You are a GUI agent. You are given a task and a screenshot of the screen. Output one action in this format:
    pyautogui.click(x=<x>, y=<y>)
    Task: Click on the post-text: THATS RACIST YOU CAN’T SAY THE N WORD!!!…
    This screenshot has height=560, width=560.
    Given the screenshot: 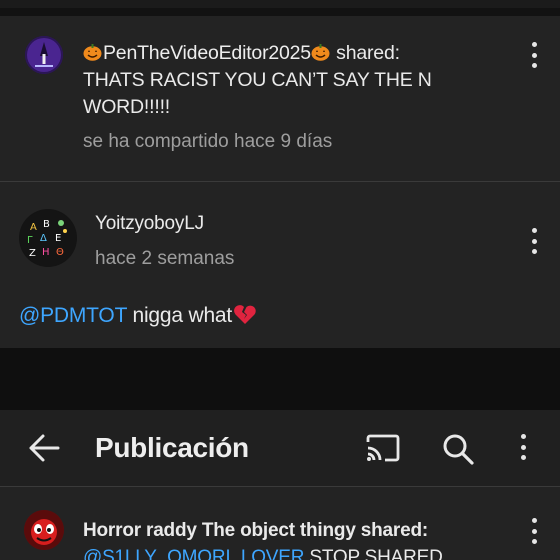 What is the action you would take?
    pyautogui.click(x=257, y=93)
    